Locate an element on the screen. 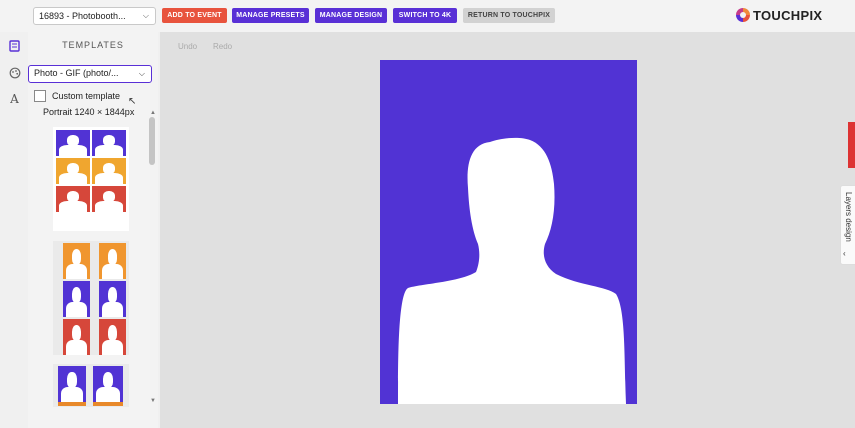 The width and height of the screenshot is (855, 428). switch-to-4k-button: SWITCH TO 4K is located at coordinates (425, 15).